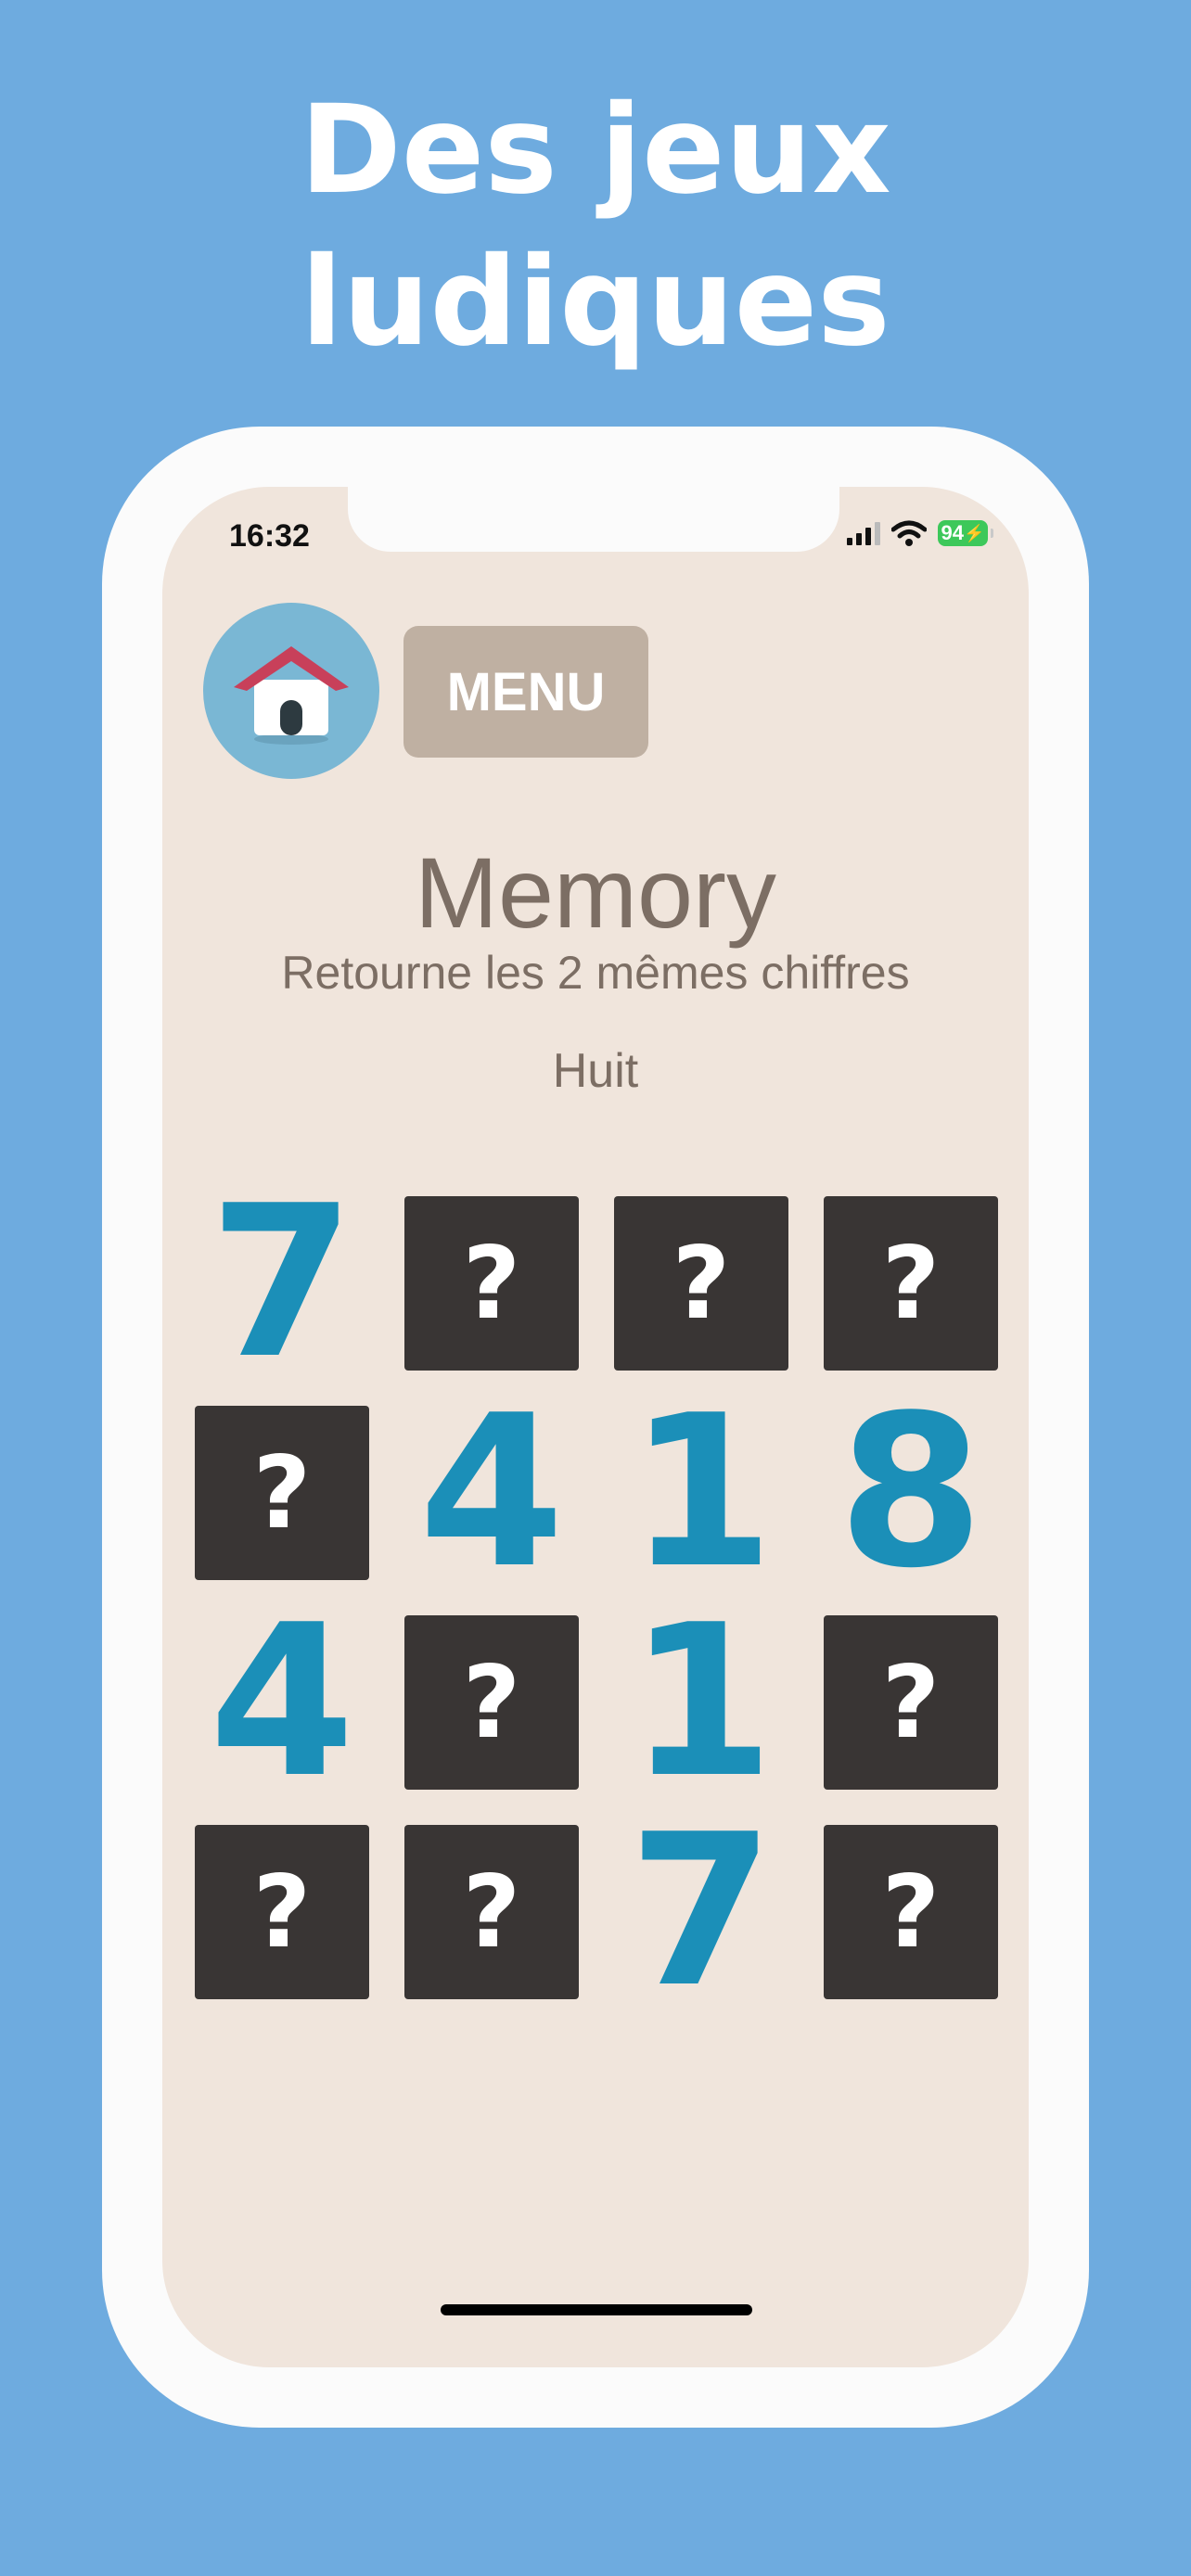 The height and width of the screenshot is (2576, 1191). I want to click on game-title: Memory, so click(595, 893).